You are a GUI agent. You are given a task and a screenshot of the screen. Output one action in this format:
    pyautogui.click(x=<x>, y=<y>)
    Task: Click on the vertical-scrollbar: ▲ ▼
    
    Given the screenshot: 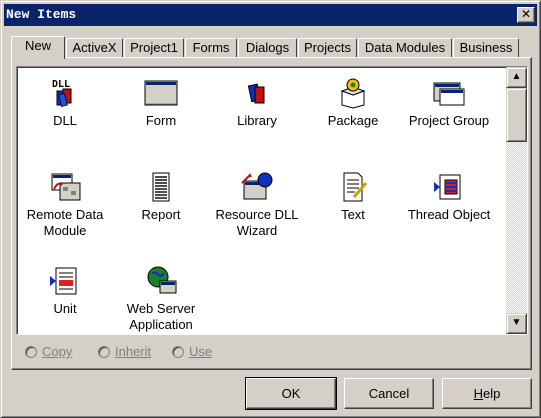 What is the action you would take?
    pyautogui.click(x=516, y=200)
    